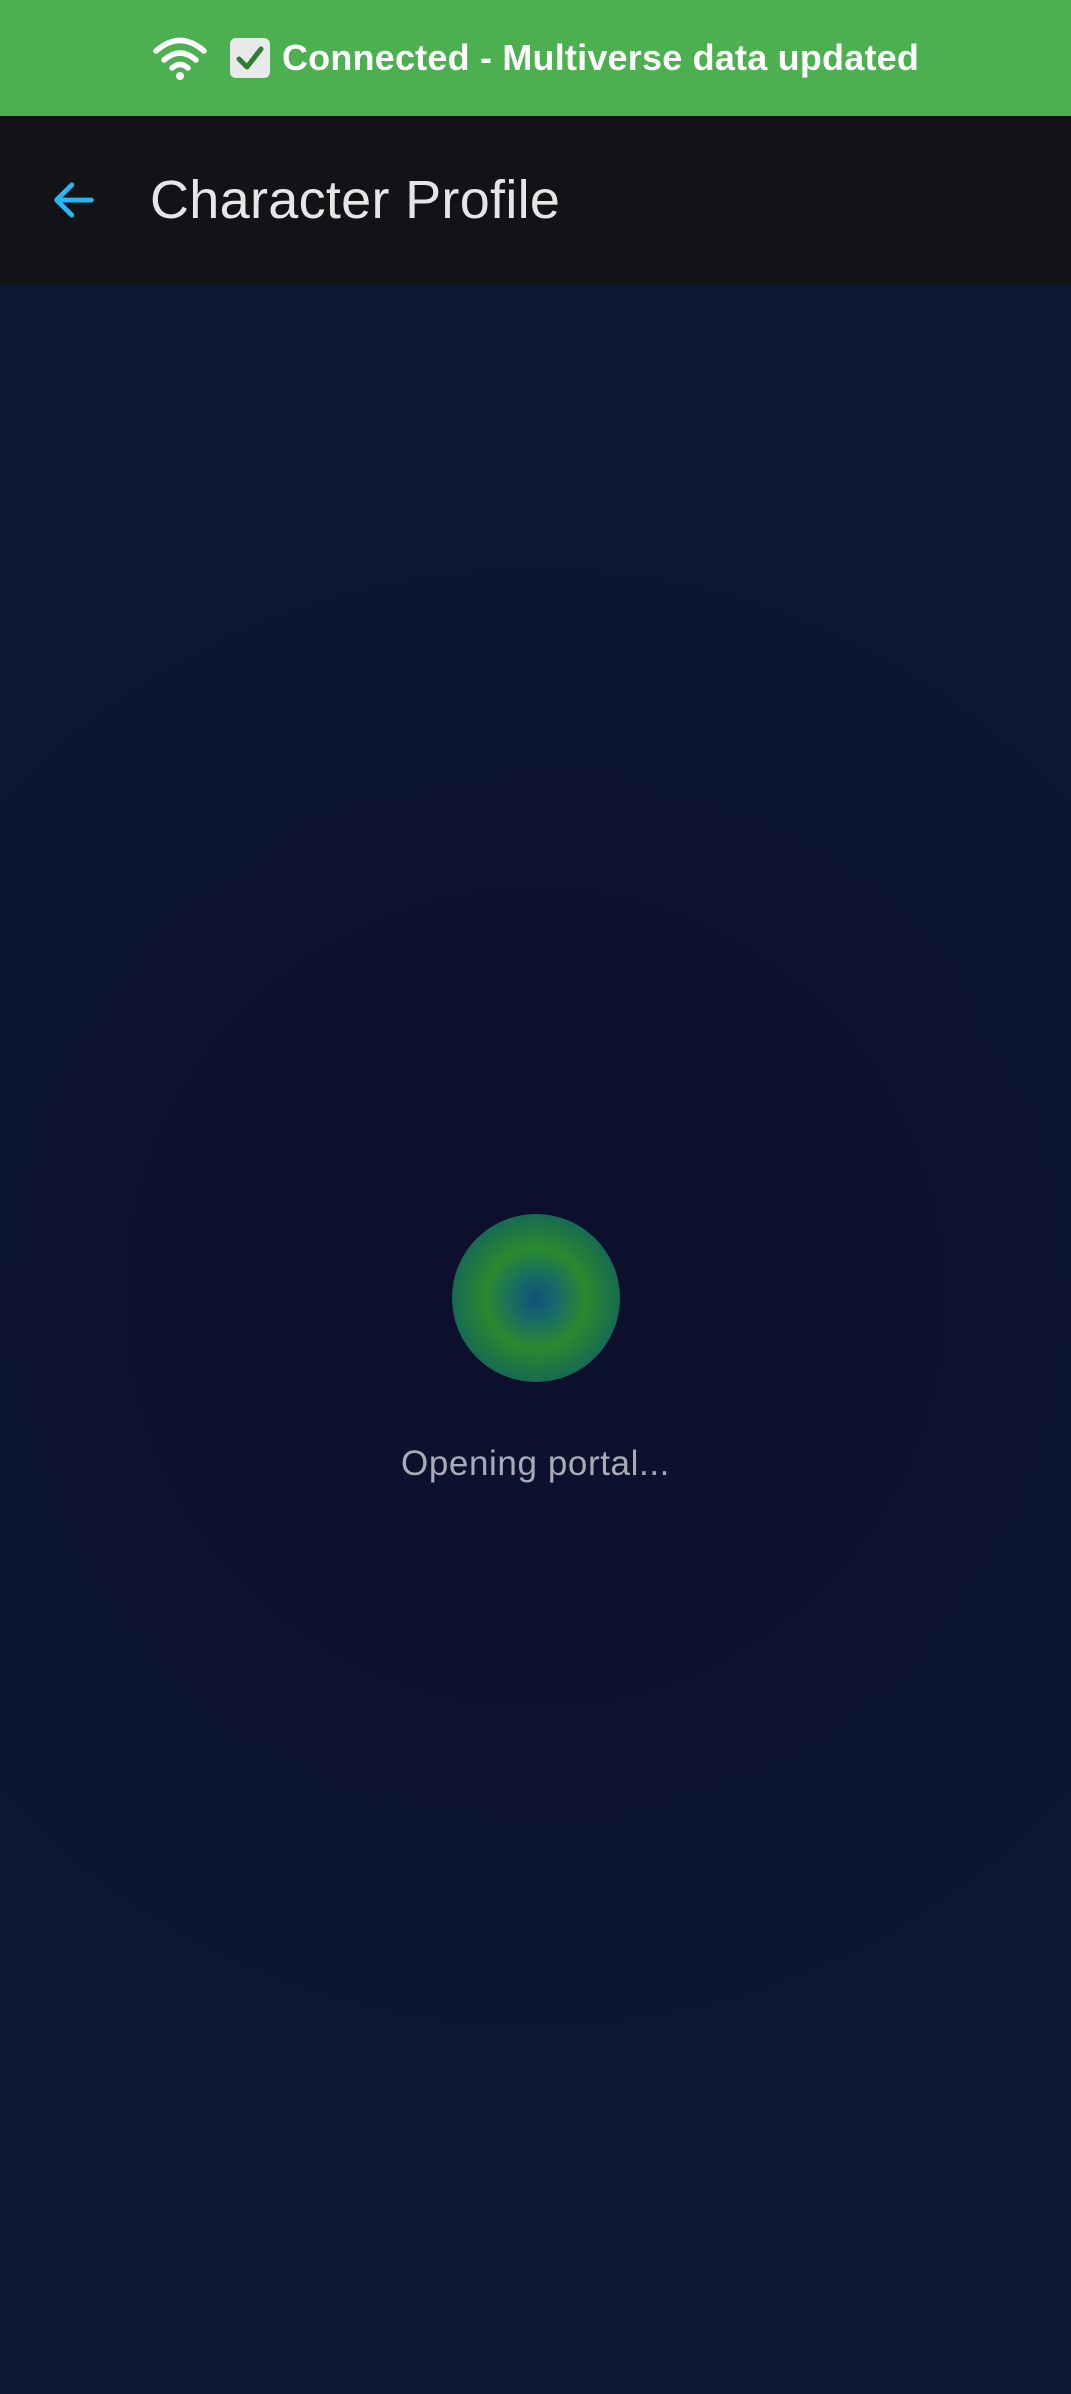 The image size is (1071, 2394). I want to click on back-button, so click(74, 200).